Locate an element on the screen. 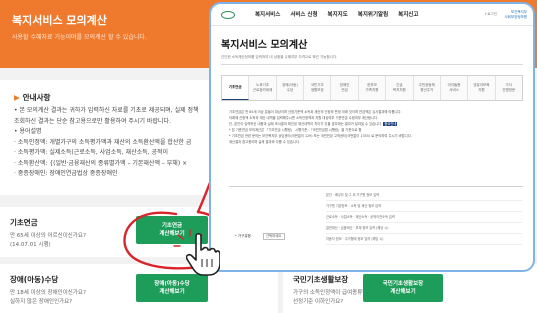 The height and width of the screenshot is (313, 537). tab-emergency-support: 긴급 복지지원 is located at coordinates (400, 88).